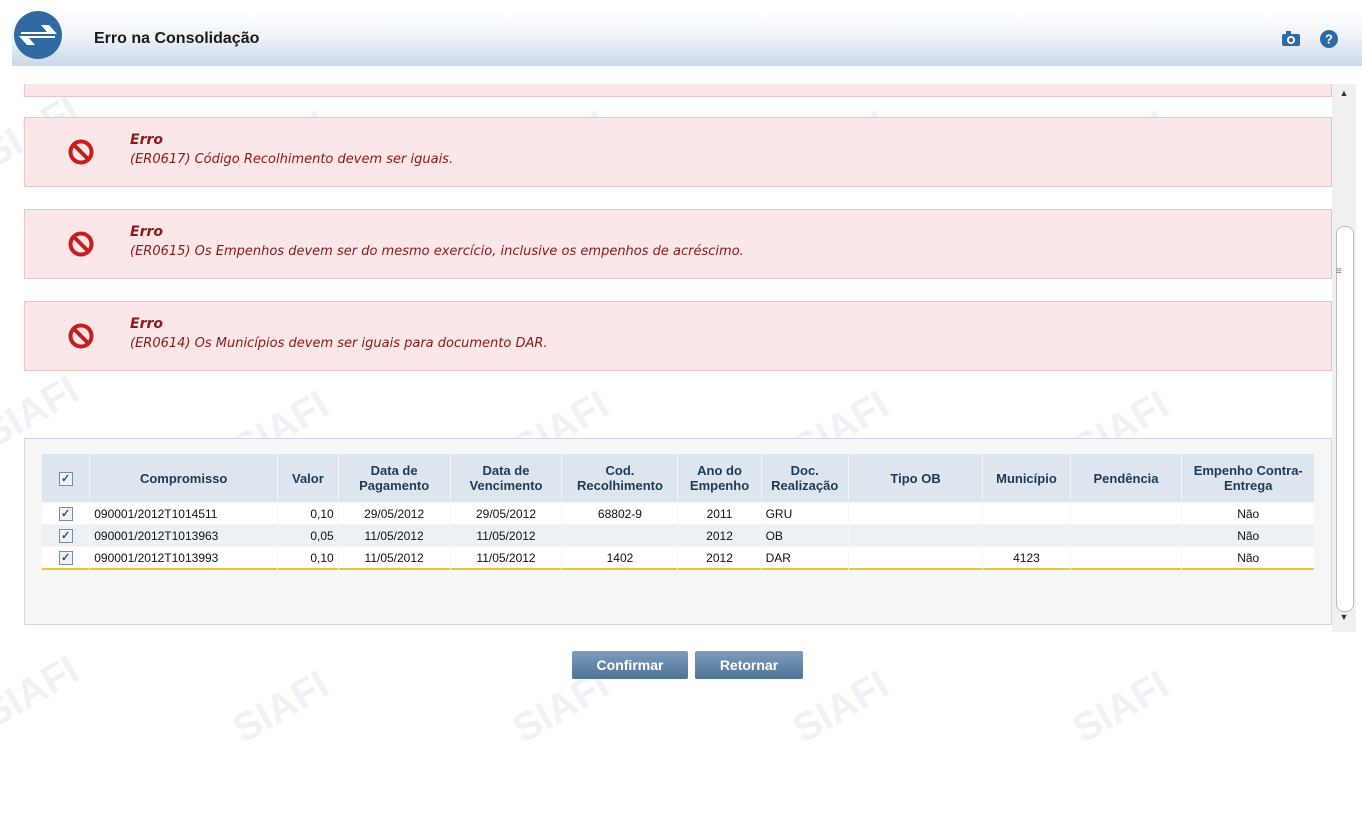 This screenshot has width=1362, height=828. What do you see at coordinates (804, 535) in the screenshot?
I see `doc-realizacao-cell: OB` at bounding box center [804, 535].